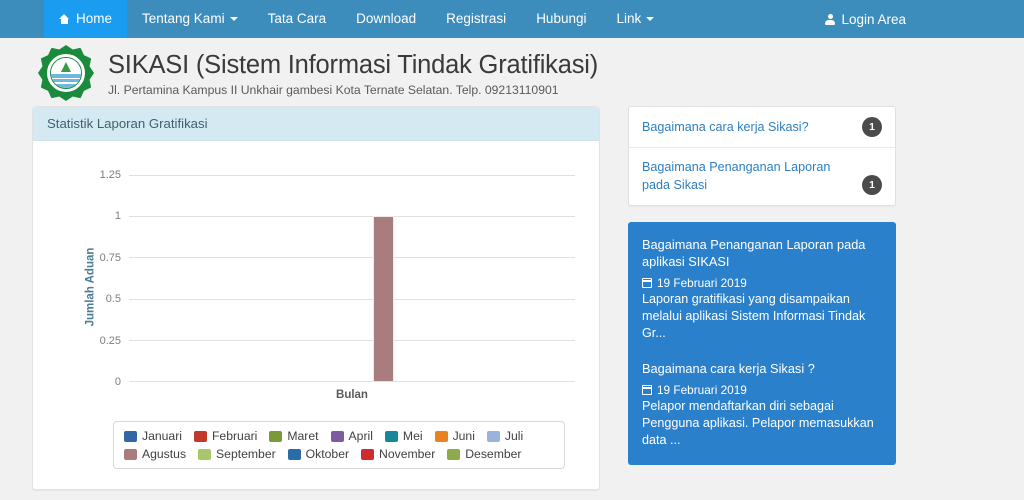  I want to click on legend-item-februari: Februari, so click(225, 436).